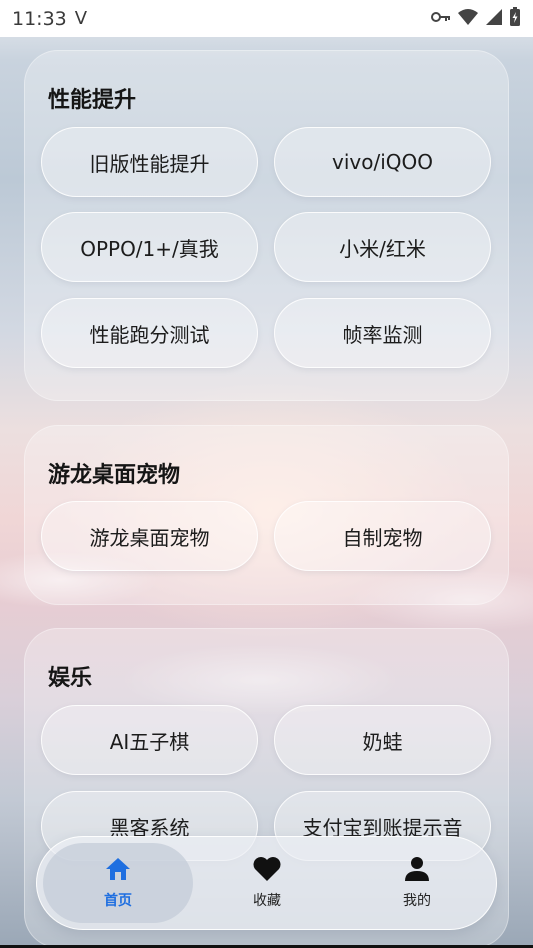 Image resolution: width=533 pixels, height=948 pixels. What do you see at coordinates (382, 247) in the screenshot?
I see `xiaomi-redmi-button: 小米/红米` at bounding box center [382, 247].